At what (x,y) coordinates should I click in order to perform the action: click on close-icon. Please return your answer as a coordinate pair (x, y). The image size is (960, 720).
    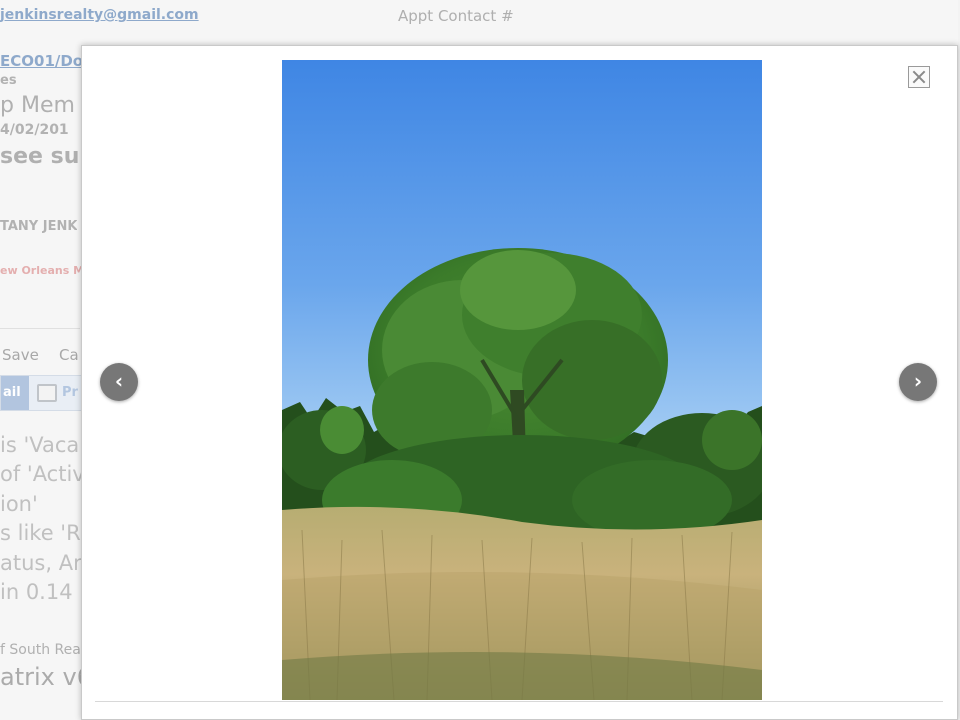
    Looking at the image, I should click on (919, 77).